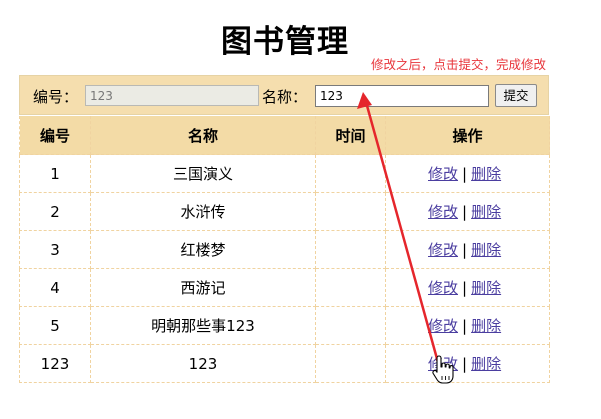 Image resolution: width=601 pixels, height=419 pixels. What do you see at coordinates (55, 249) in the screenshot?
I see `cell-id: 3` at bounding box center [55, 249].